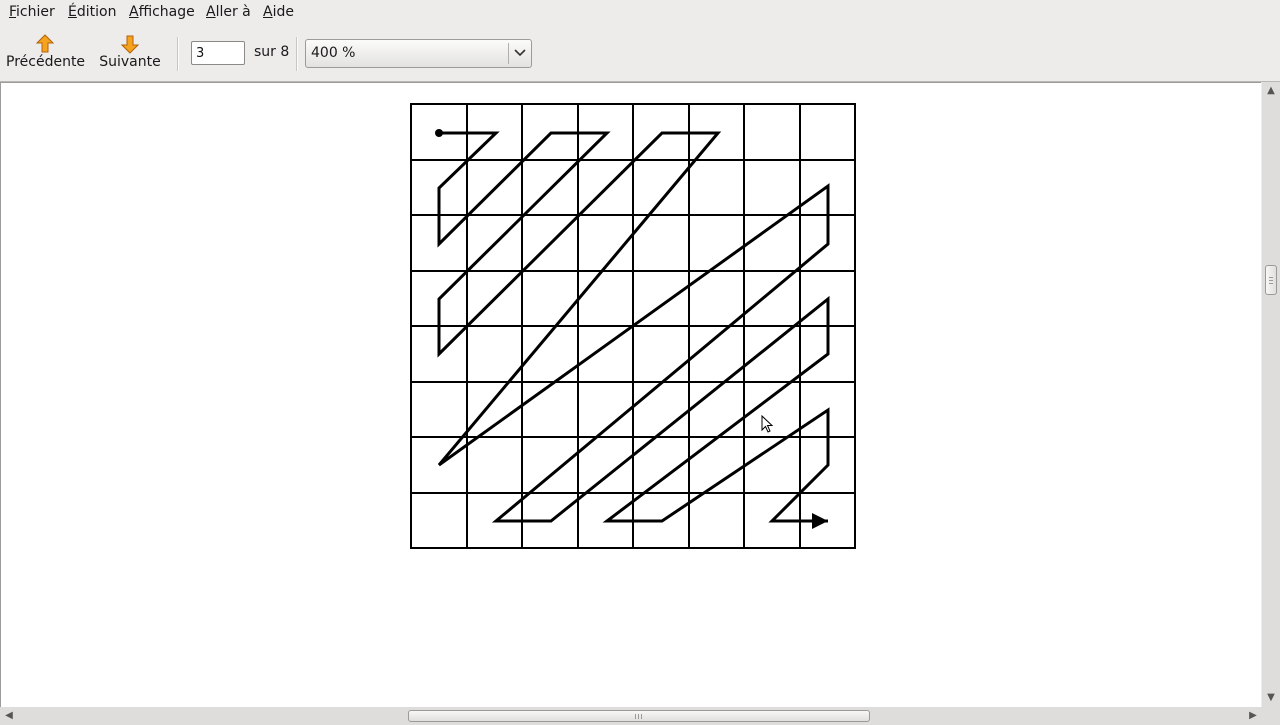 This screenshot has height=725, width=1280. What do you see at coordinates (130, 62) in the screenshot?
I see `next-page-label: Suivante` at bounding box center [130, 62].